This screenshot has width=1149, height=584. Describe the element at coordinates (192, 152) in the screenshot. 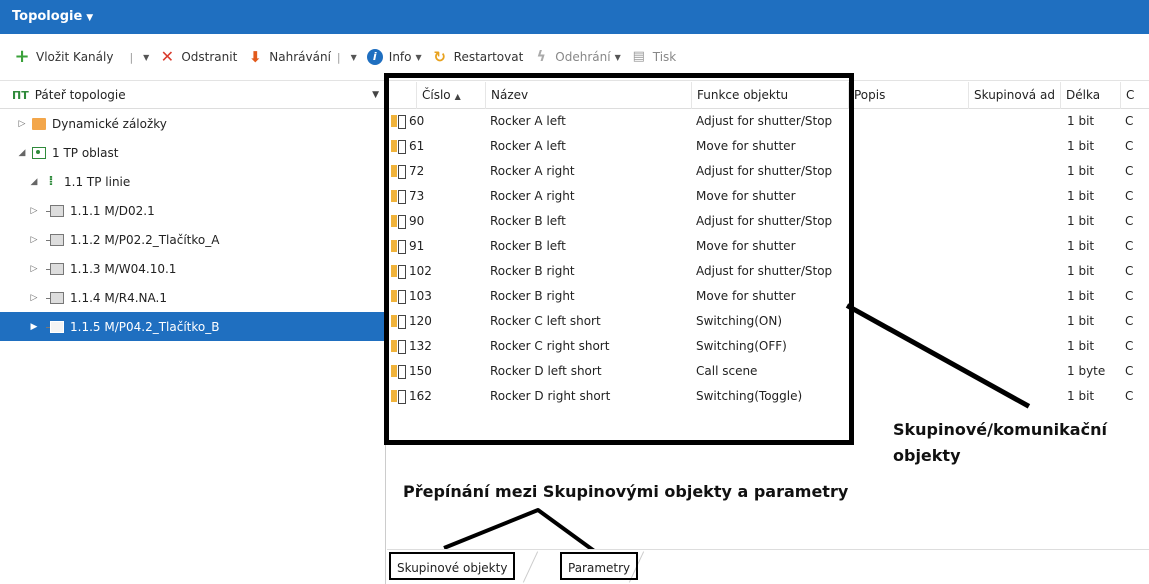

I see `tree-node-area: ◢ 1 TP oblast` at that location.